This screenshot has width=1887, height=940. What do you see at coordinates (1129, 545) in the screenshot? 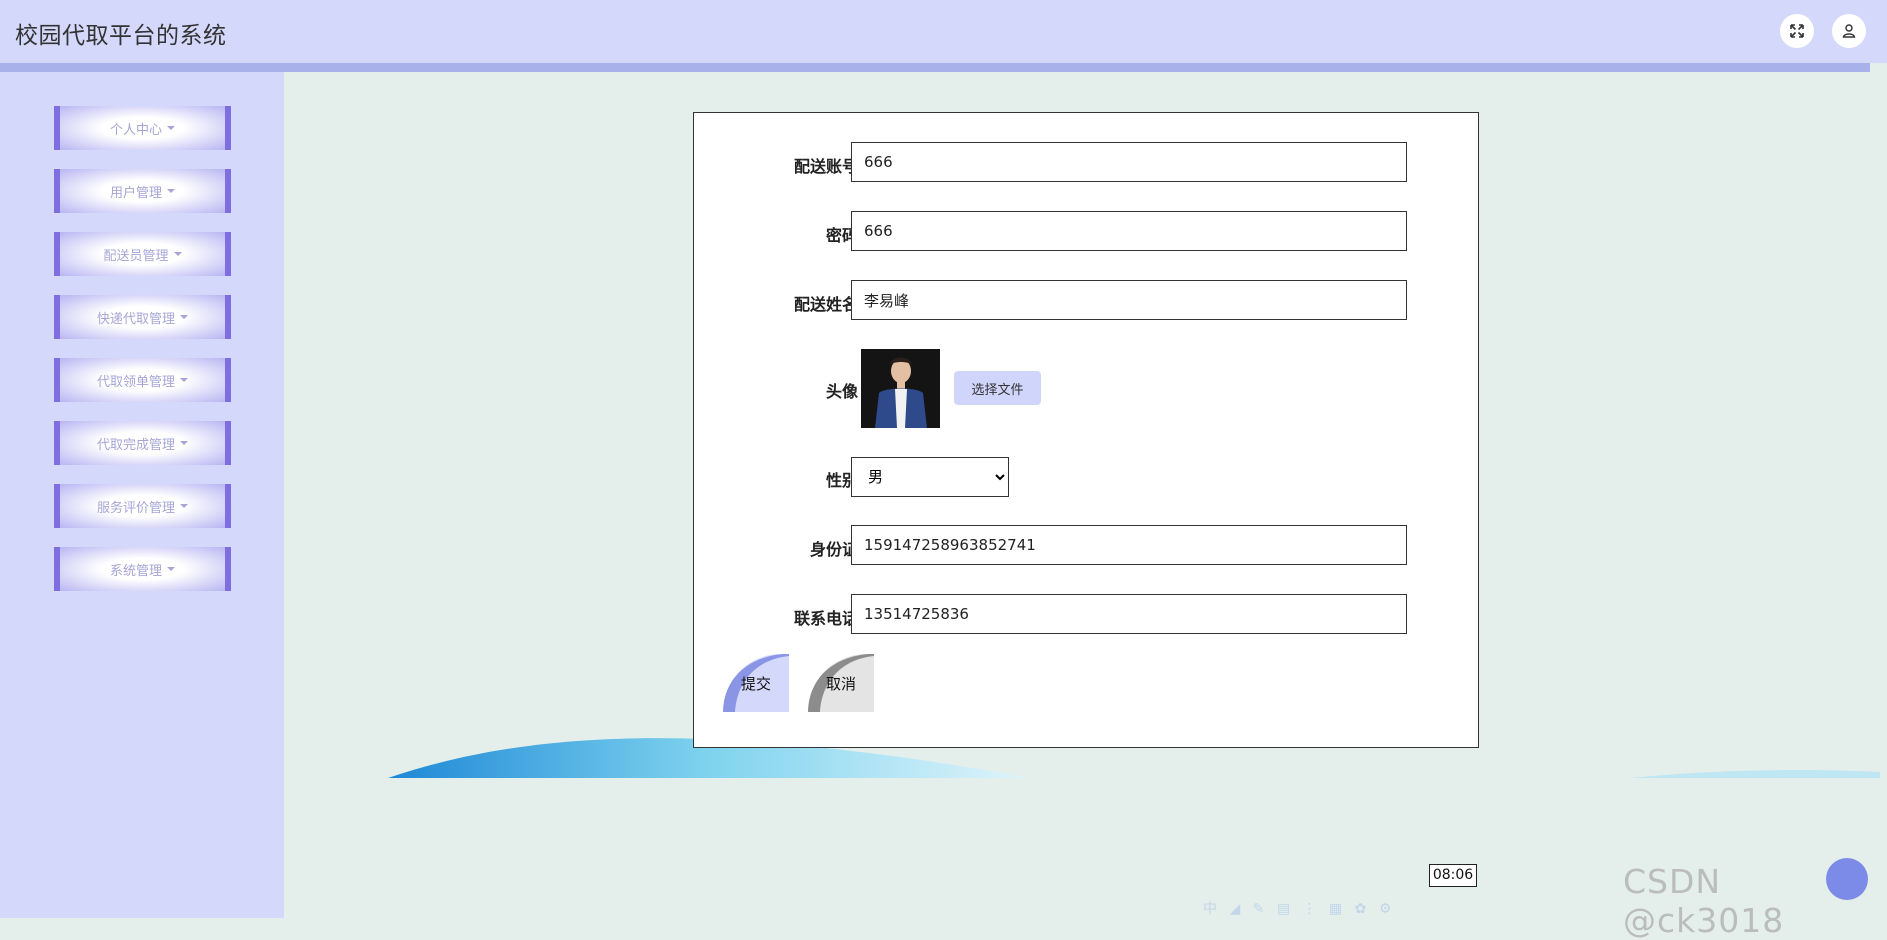
I see `idcard-input` at bounding box center [1129, 545].